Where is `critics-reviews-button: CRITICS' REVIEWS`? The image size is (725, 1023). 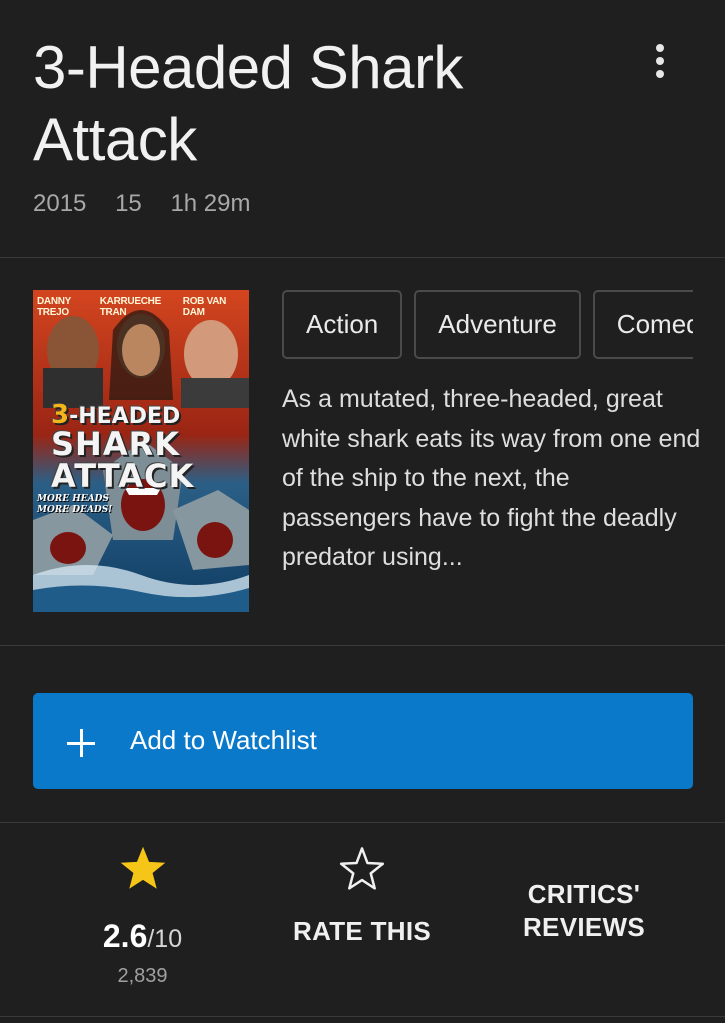
critics-reviews-button: CRITICS' REVIEWS is located at coordinates (584, 894).